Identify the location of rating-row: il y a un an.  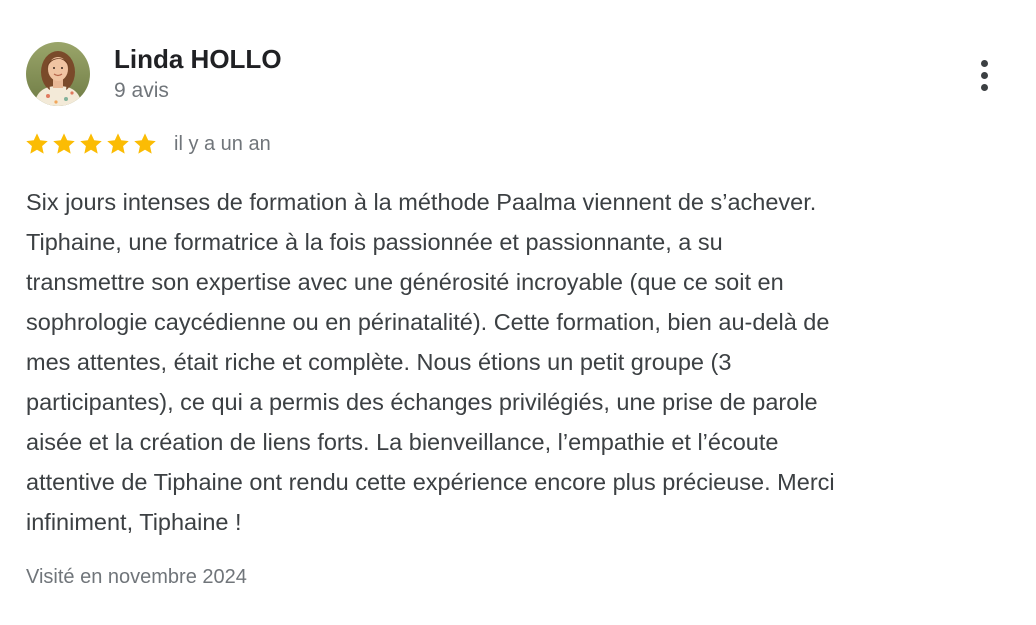
(147, 144).